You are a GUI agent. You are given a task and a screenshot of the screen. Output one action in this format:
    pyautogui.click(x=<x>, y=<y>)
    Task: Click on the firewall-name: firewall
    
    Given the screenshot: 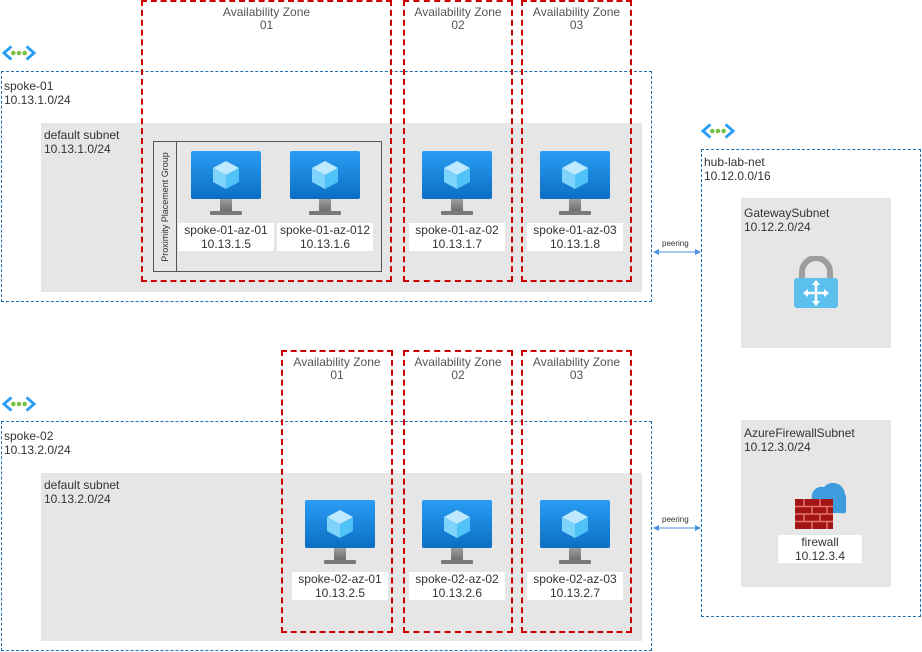 What is the action you would take?
    pyautogui.click(x=820, y=542)
    